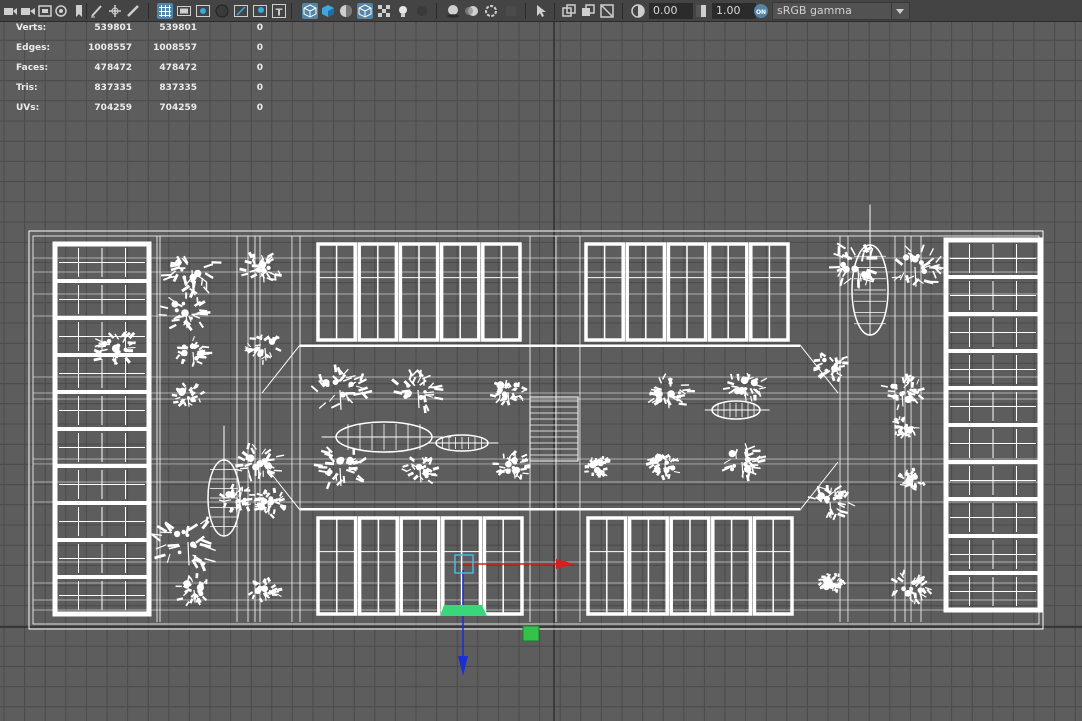 The width and height of the screenshot is (1082, 721). Describe the element at coordinates (511, 11) in the screenshot. I see `depth-of-field-icon` at that location.